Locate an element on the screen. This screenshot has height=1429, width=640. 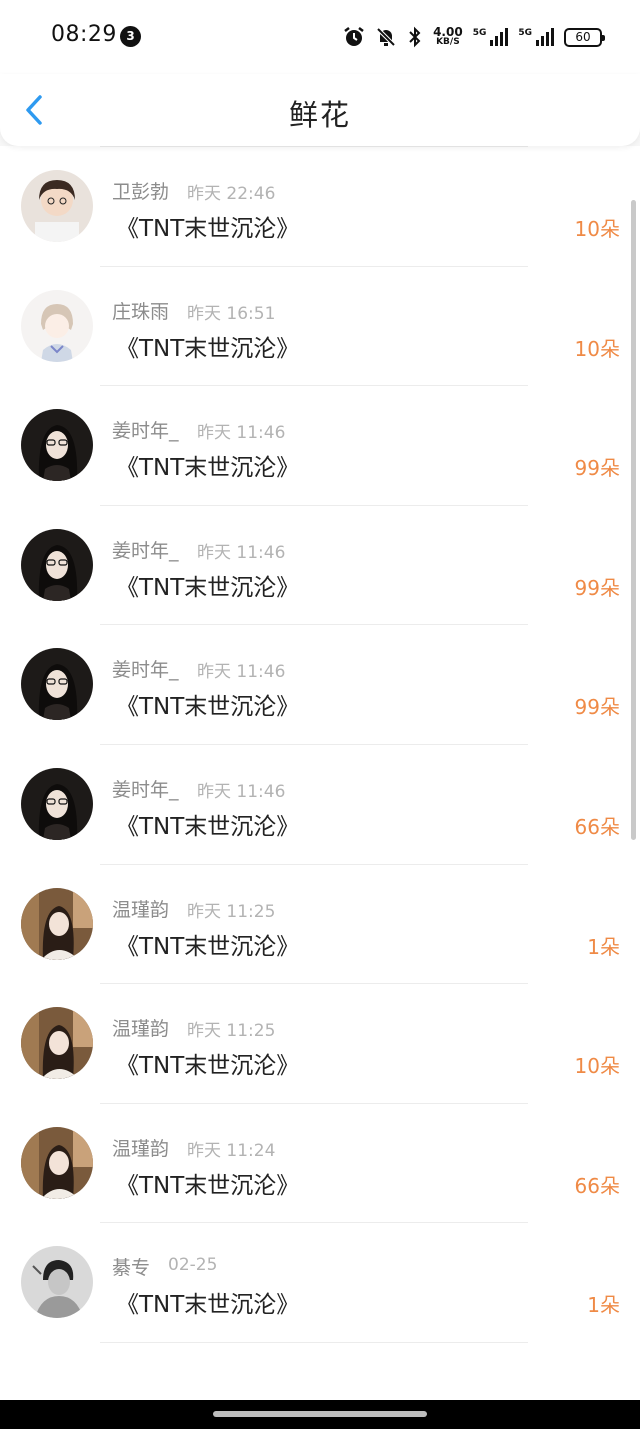
username: 卫彭勃 is located at coordinates (140, 190).